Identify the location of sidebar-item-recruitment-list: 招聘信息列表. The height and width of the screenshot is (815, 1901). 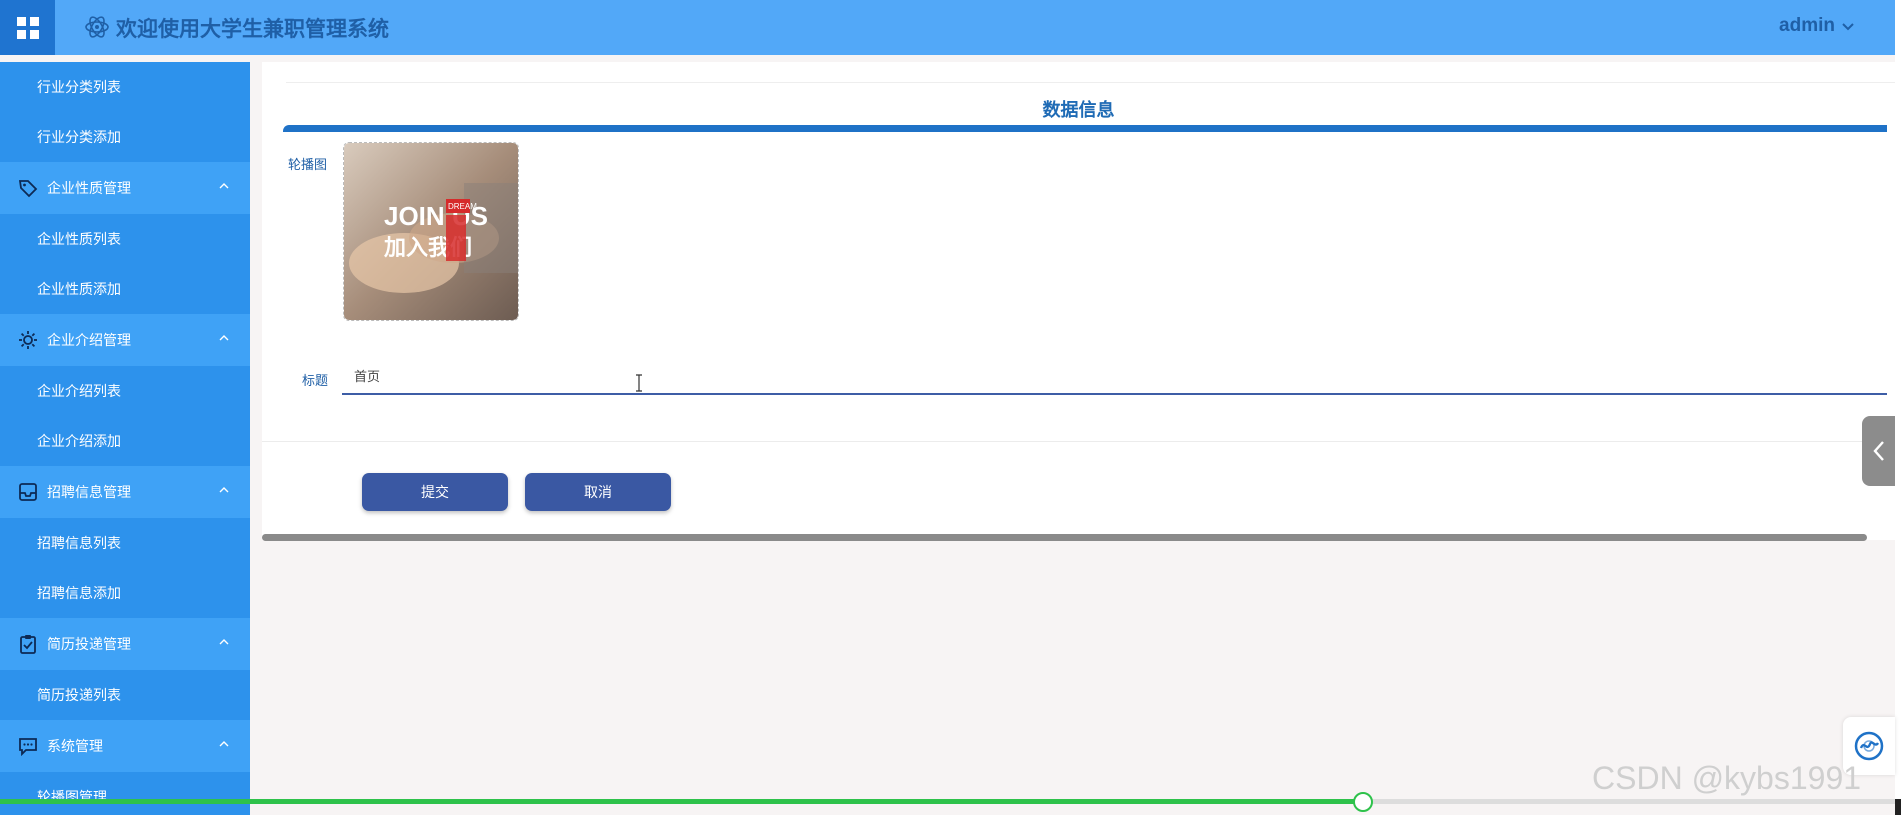
(125, 543).